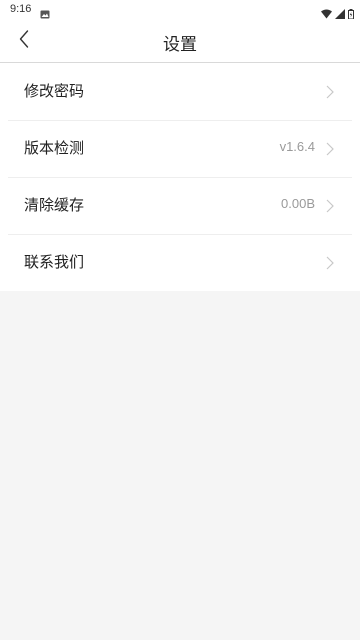 Image resolution: width=360 pixels, height=640 pixels. Describe the element at coordinates (54, 91) in the screenshot. I see `row-label: 修改密码` at that location.